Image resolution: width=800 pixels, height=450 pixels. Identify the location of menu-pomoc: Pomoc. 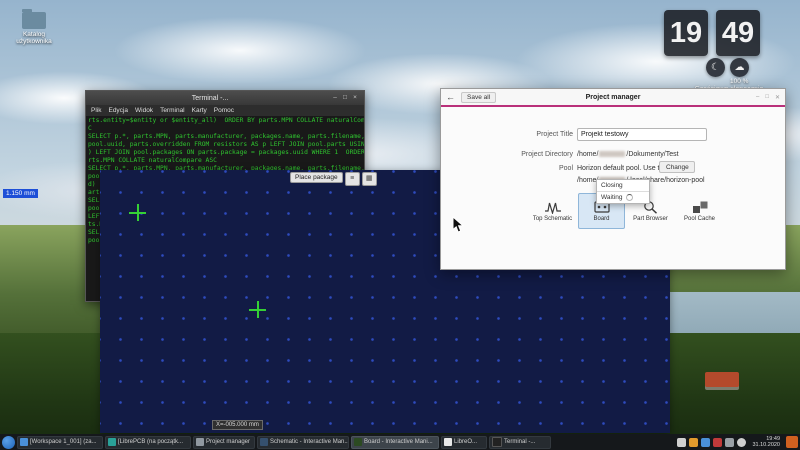
(224, 110).